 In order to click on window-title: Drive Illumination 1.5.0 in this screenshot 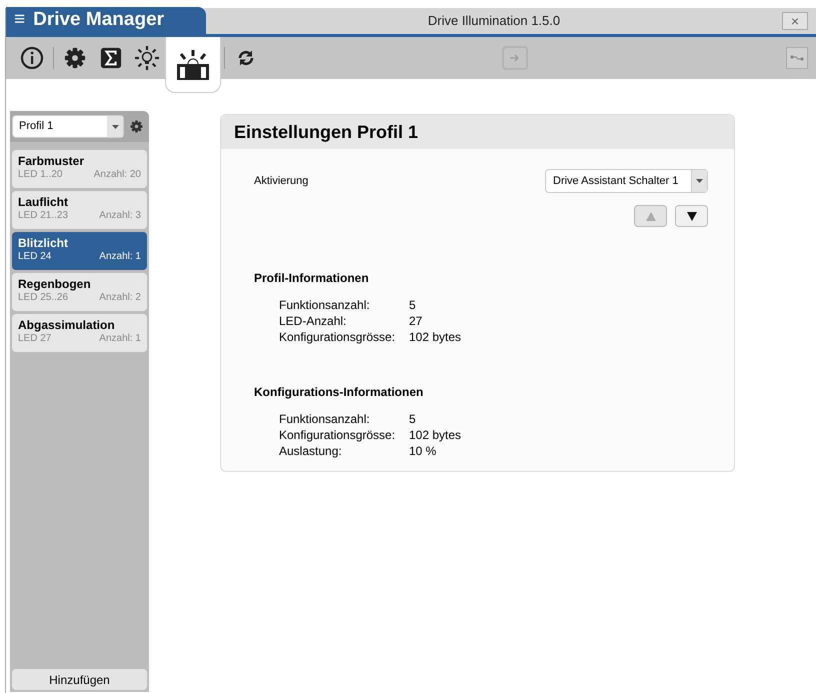, I will do `click(494, 21)`.